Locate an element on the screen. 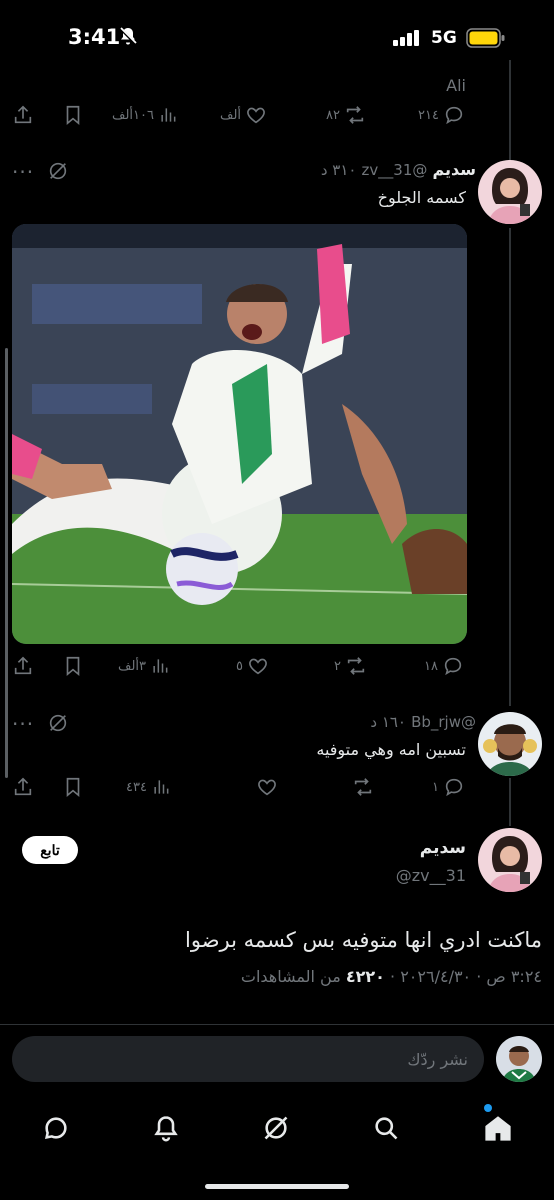 The height and width of the screenshot is (1200, 554). nav-grok is located at coordinates (276, 1128).